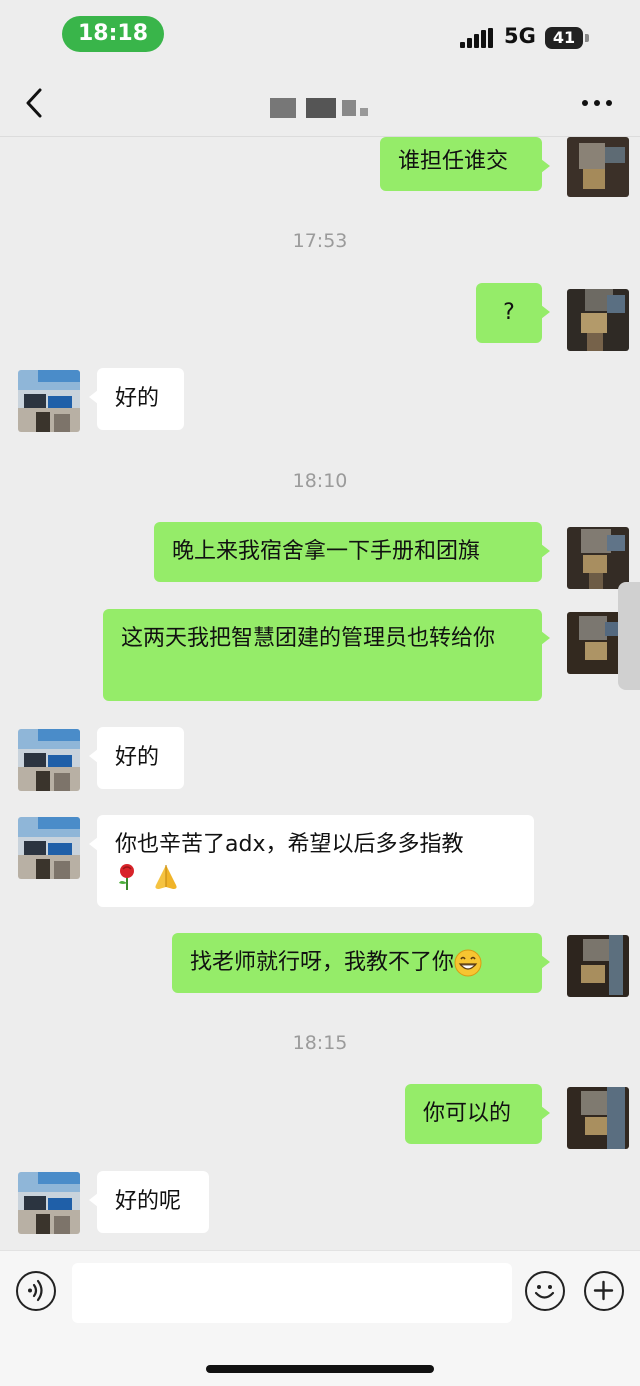  I want to click on battery-icon: 41, so click(564, 38).